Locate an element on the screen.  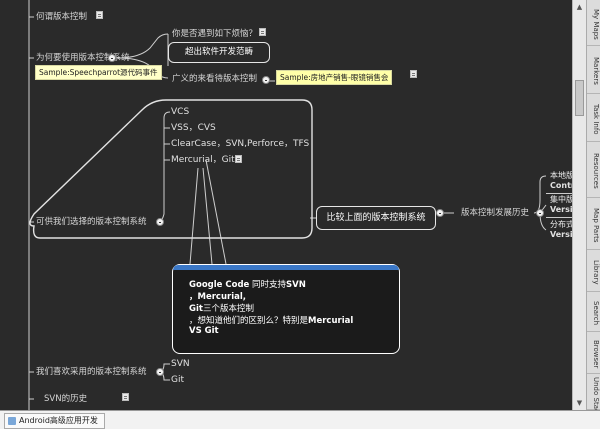
scroll-up-icon: ▲ is located at coordinates (579, 7).